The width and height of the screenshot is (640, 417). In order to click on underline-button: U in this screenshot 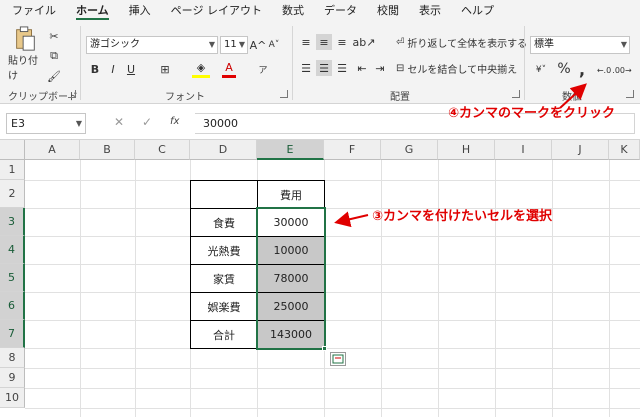, I will do `click(131, 69)`.